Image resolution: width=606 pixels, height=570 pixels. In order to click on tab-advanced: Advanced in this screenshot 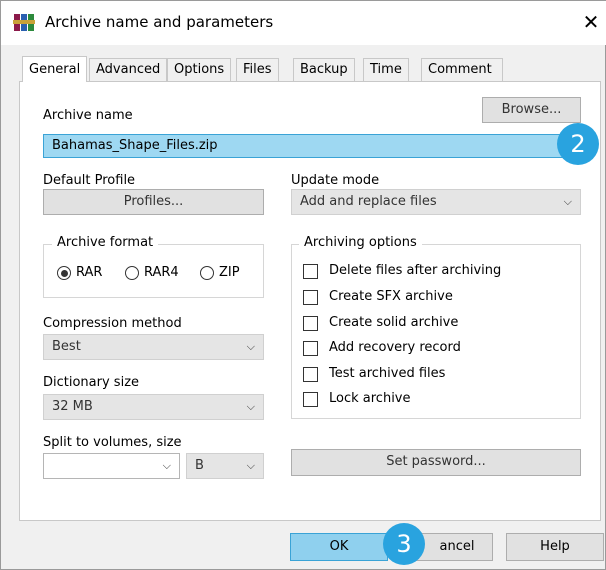, I will do `click(128, 69)`.